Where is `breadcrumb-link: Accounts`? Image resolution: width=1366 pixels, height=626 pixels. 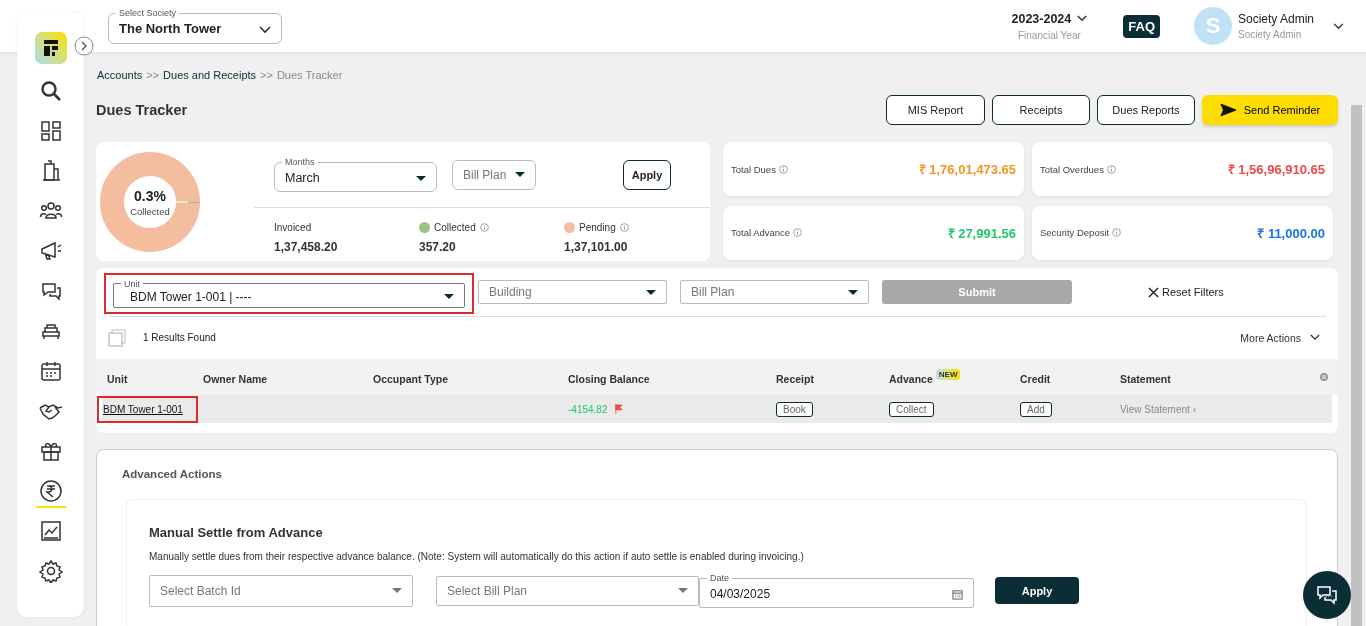 breadcrumb-link: Accounts is located at coordinates (120, 75).